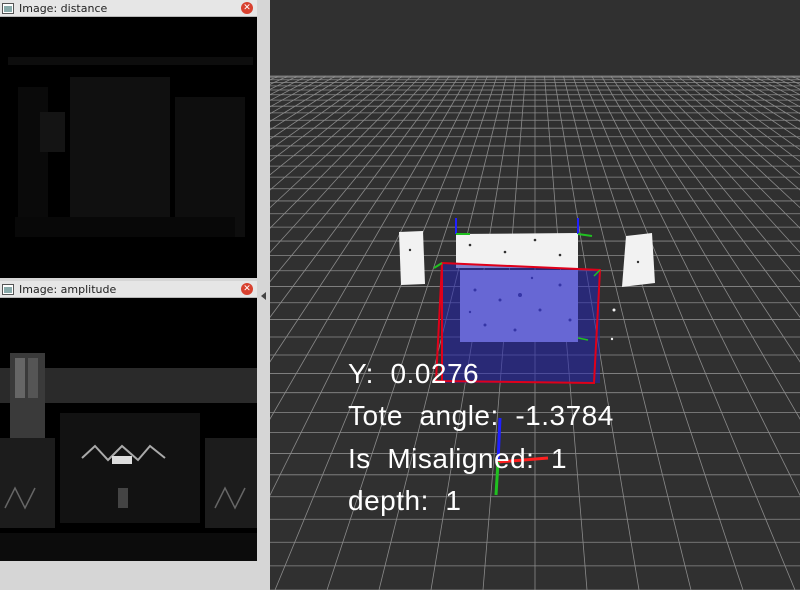  I want to click on depth-readout: depth: 1, so click(405, 500).